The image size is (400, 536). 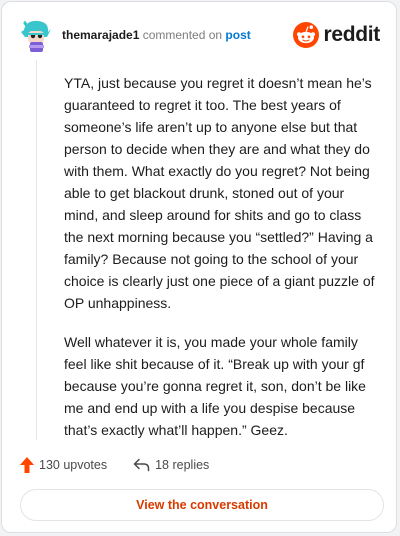 I want to click on snoo-avatar-icon, so click(x=36, y=35).